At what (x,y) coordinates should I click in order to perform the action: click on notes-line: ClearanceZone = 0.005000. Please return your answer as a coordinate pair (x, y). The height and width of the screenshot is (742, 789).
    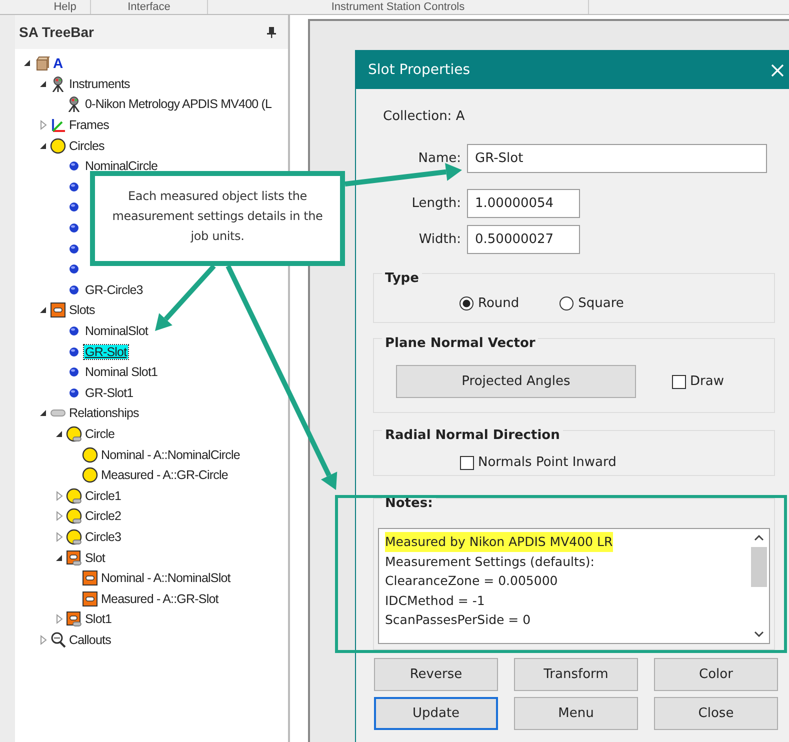
    Looking at the image, I should click on (471, 581).